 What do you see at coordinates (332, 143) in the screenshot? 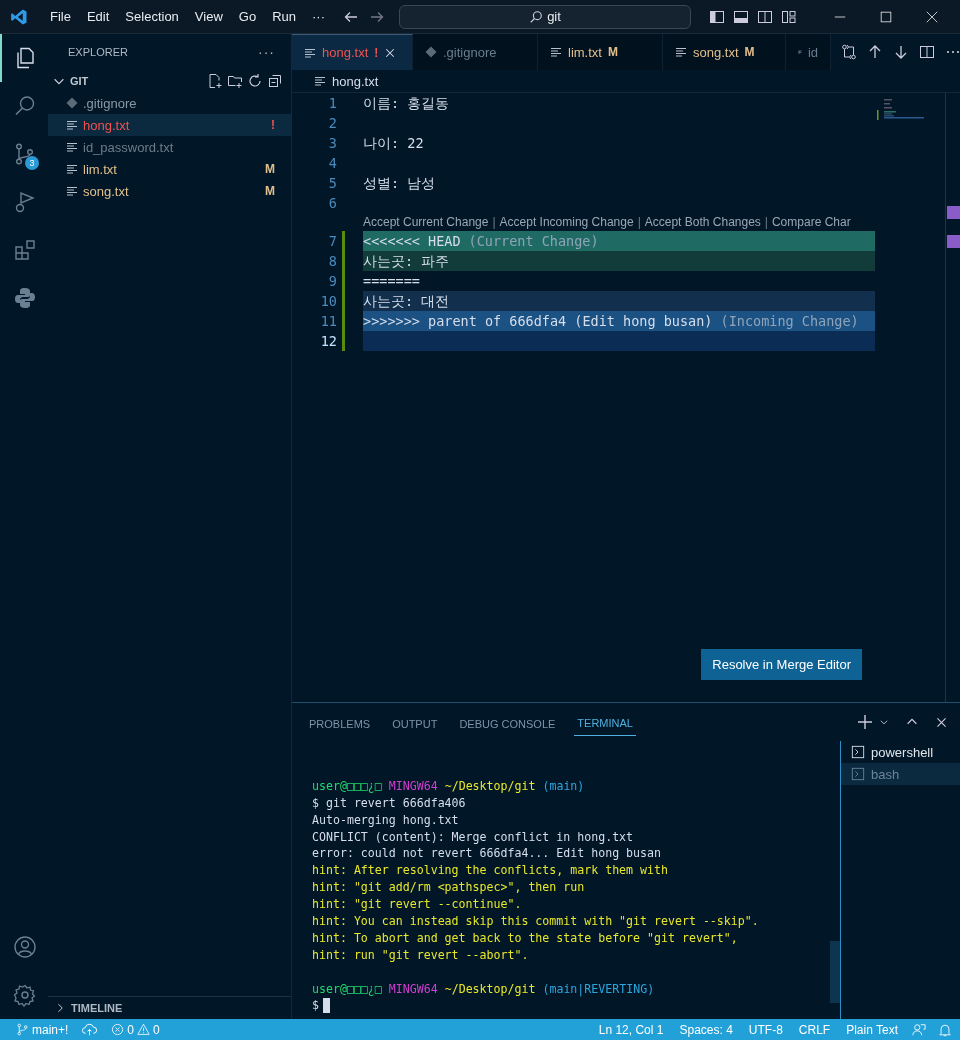
I see `line-number: 3` at bounding box center [332, 143].